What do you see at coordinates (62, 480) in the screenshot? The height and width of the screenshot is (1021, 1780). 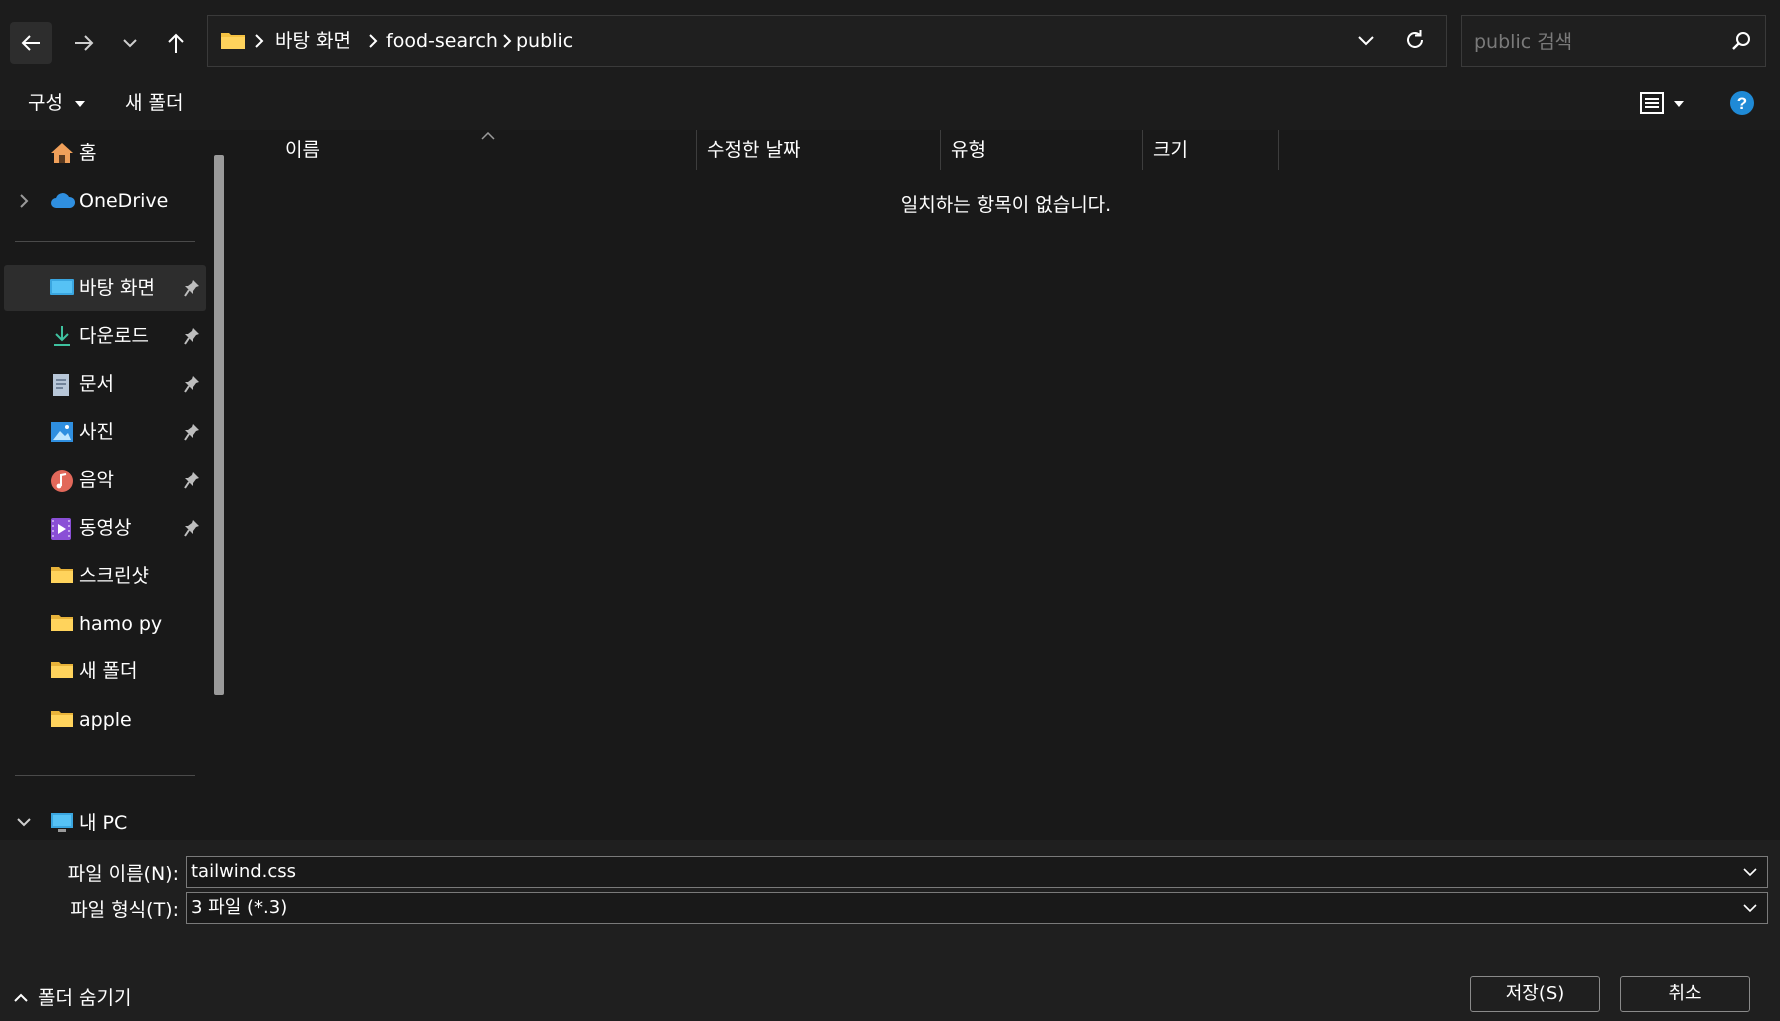 I see `music-icon` at bounding box center [62, 480].